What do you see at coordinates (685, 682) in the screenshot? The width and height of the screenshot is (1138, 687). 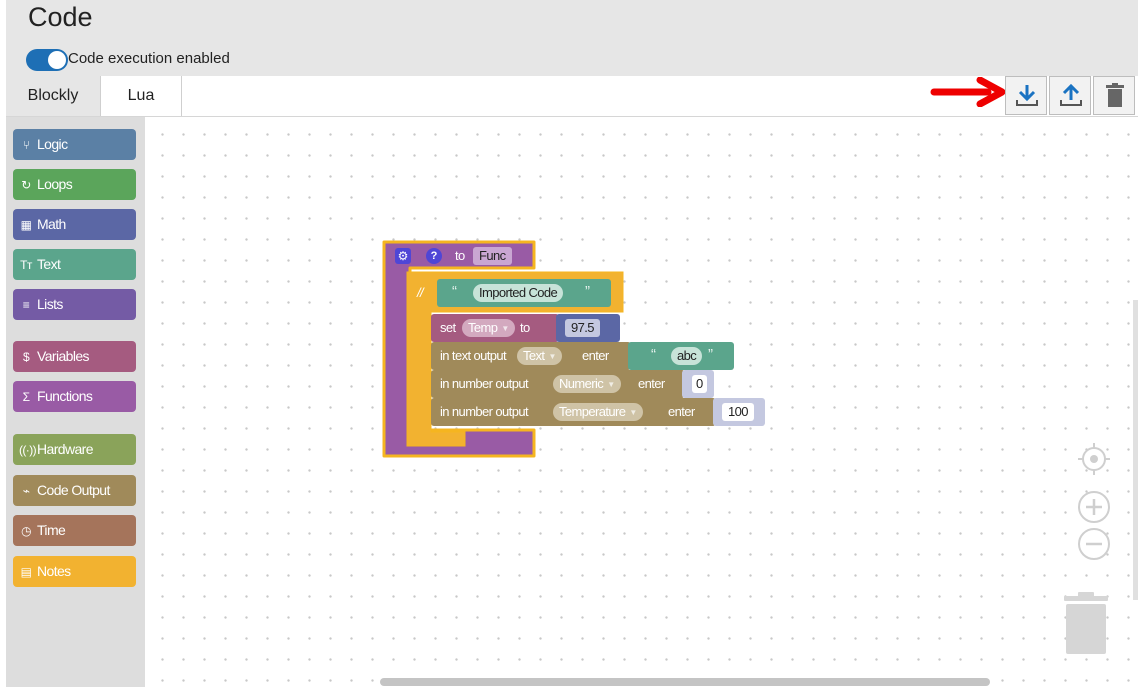 I see `horizontal-scrollbar` at bounding box center [685, 682].